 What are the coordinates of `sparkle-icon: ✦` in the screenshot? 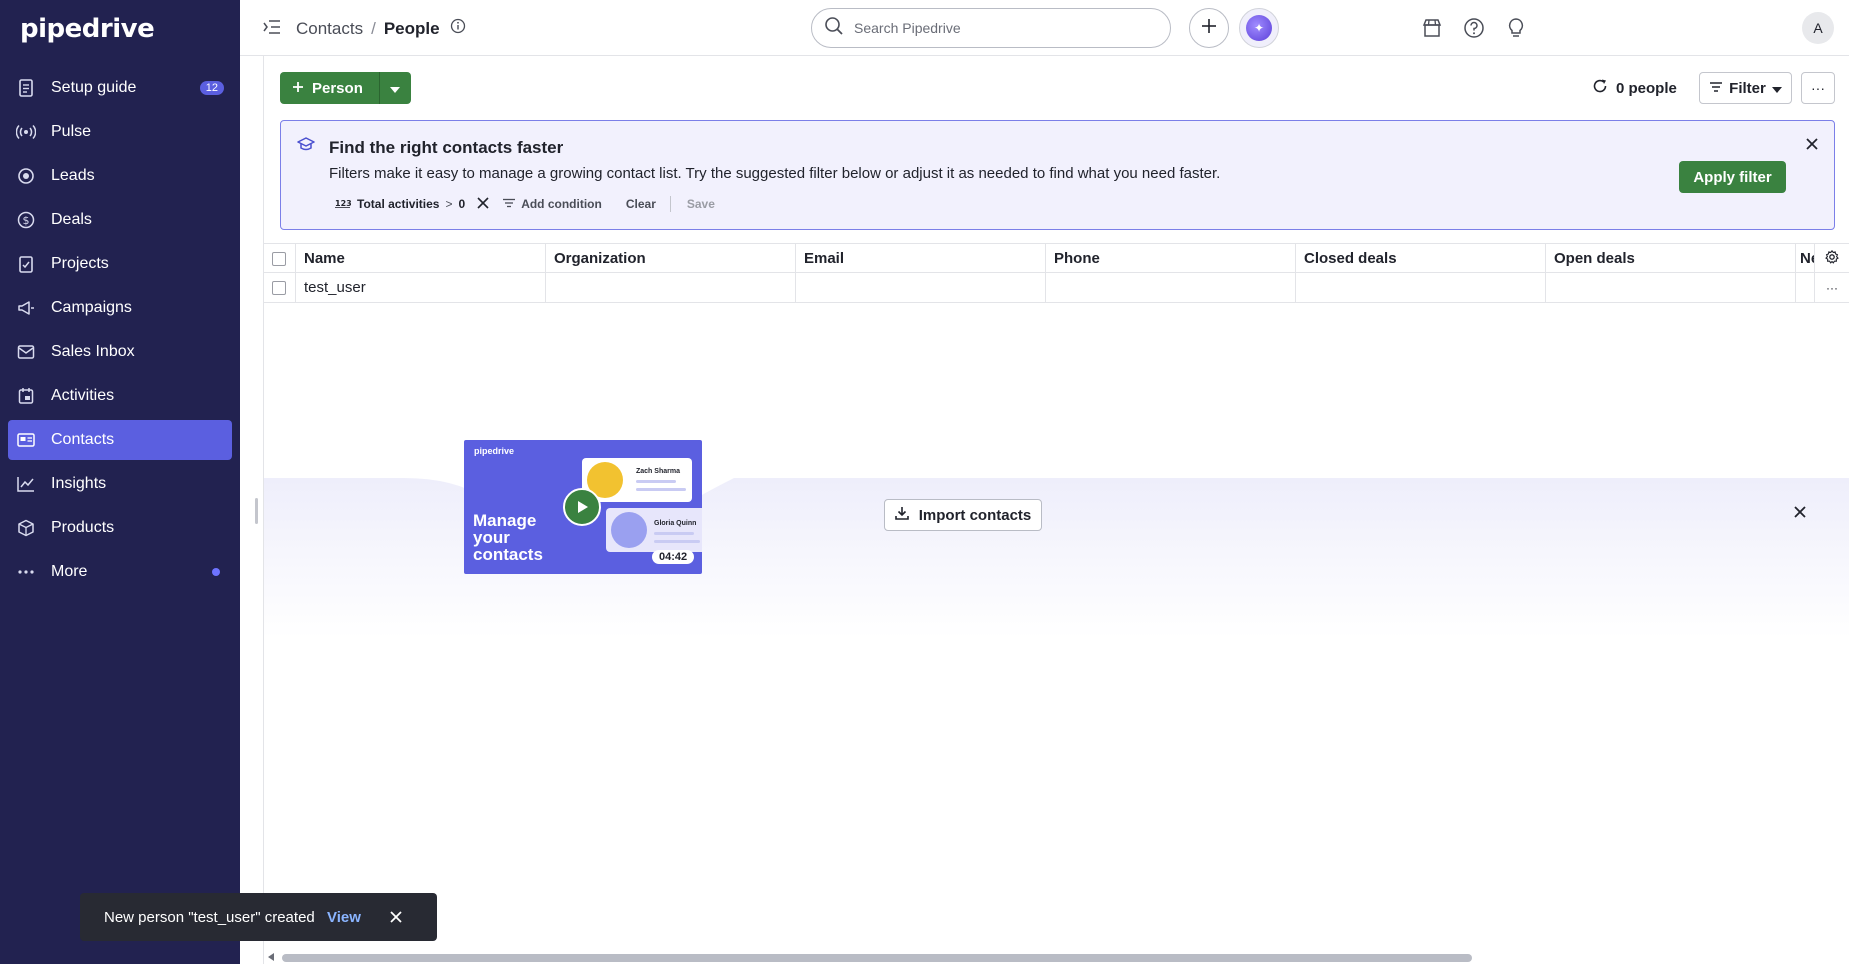 It's located at (1259, 28).